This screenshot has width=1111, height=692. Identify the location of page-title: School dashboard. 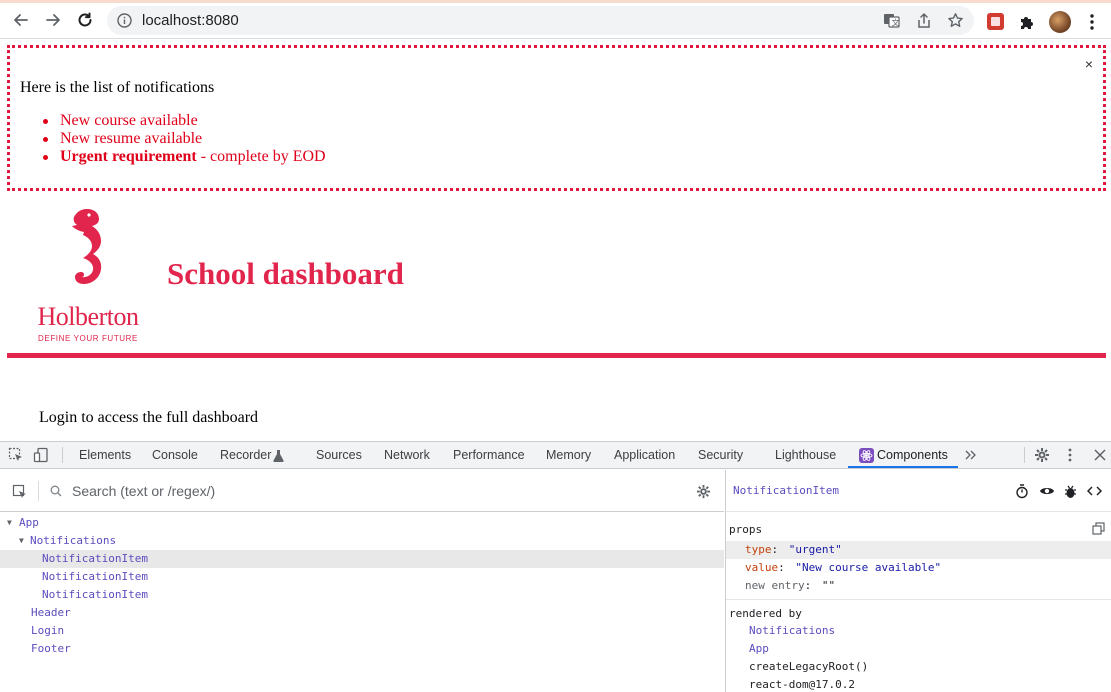
(285, 273).